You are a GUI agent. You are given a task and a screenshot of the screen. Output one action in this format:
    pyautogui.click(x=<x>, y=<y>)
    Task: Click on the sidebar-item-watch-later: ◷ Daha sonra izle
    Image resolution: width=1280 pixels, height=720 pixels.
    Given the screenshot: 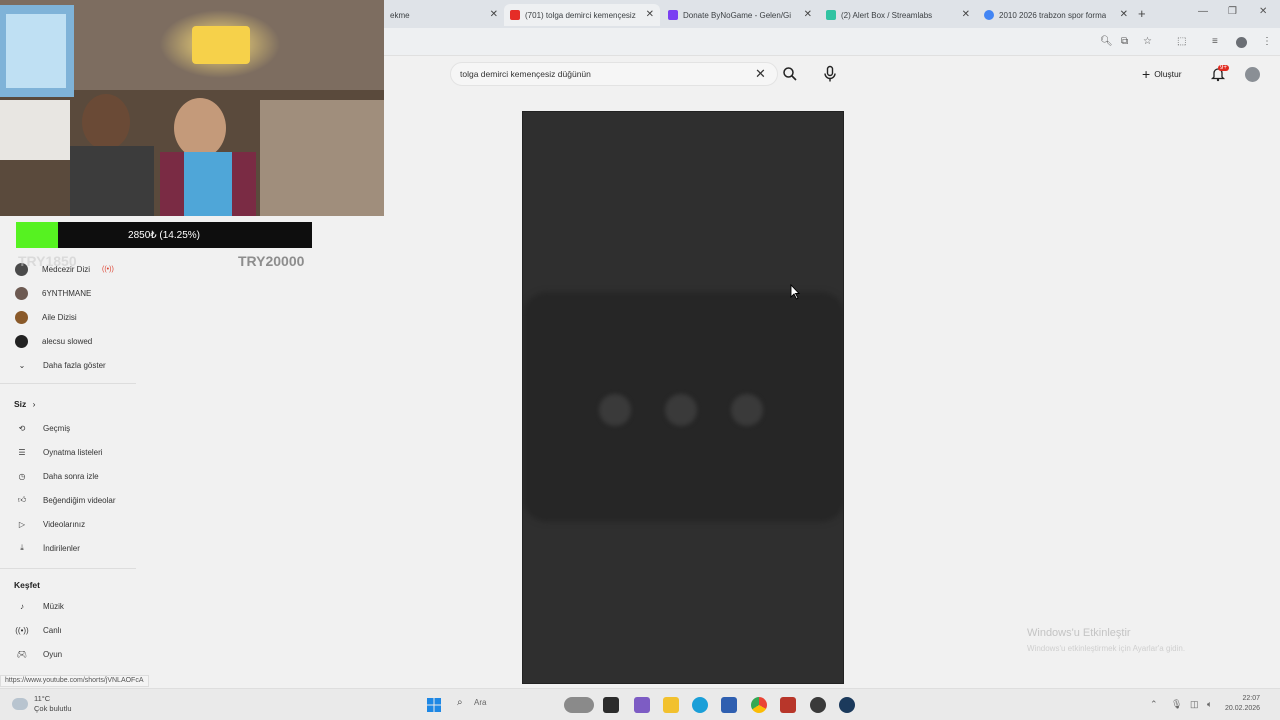 What is the action you would take?
    pyautogui.click(x=68, y=476)
    